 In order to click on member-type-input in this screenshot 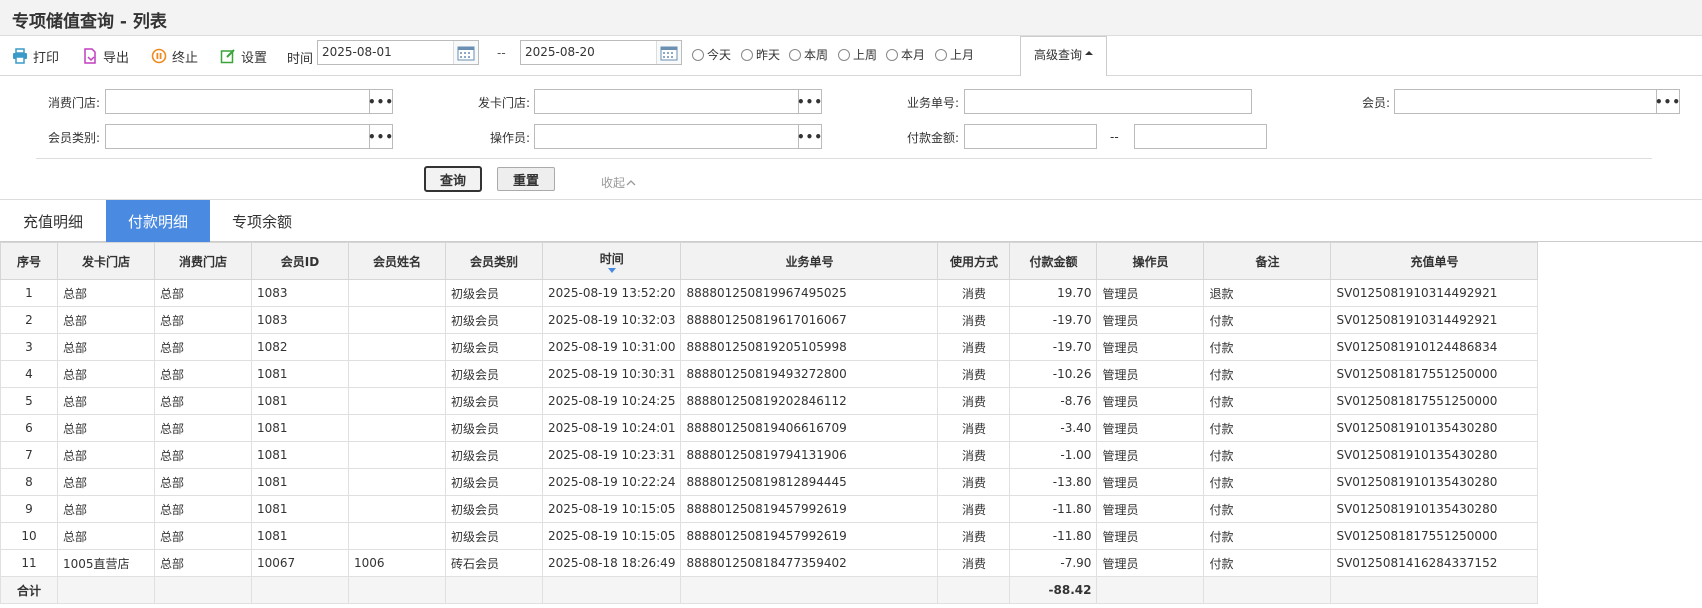, I will do `click(238, 136)`.